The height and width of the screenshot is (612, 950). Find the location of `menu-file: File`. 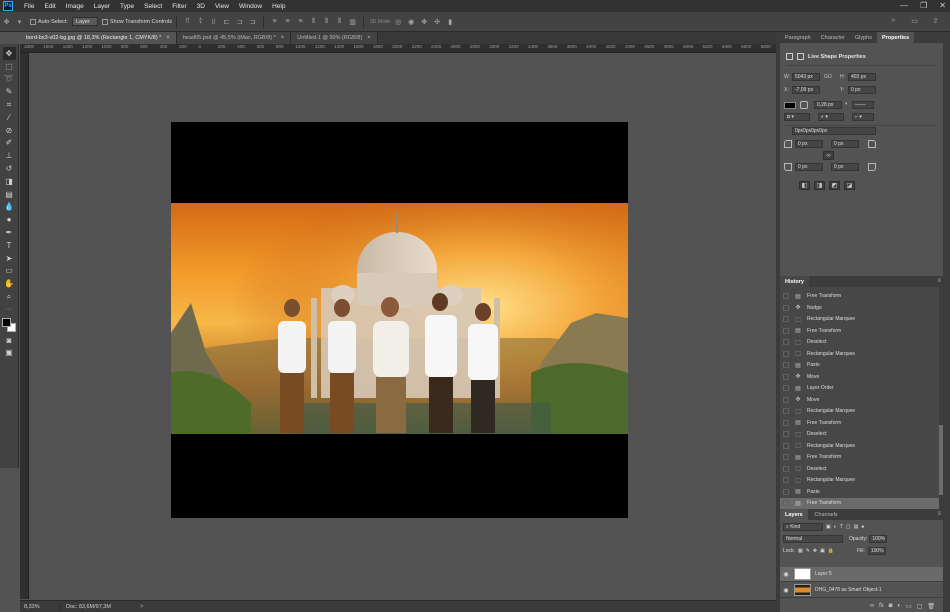

menu-file: File is located at coordinates (29, 6).